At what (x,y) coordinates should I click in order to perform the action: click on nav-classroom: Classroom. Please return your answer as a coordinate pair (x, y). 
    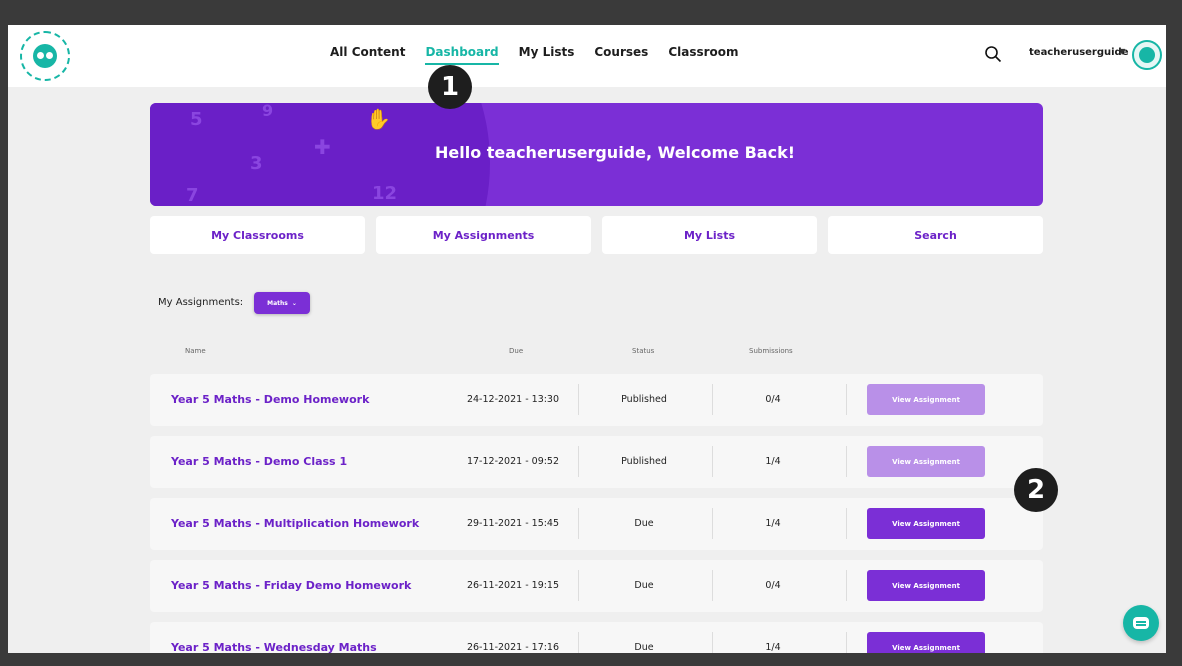
    Looking at the image, I should click on (703, 55).